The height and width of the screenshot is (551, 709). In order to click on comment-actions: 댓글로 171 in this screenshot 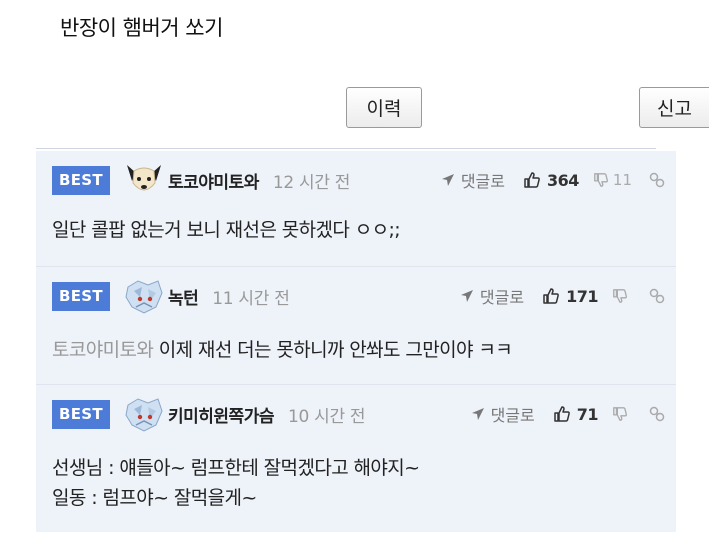, I will do `click(563, 296)`.